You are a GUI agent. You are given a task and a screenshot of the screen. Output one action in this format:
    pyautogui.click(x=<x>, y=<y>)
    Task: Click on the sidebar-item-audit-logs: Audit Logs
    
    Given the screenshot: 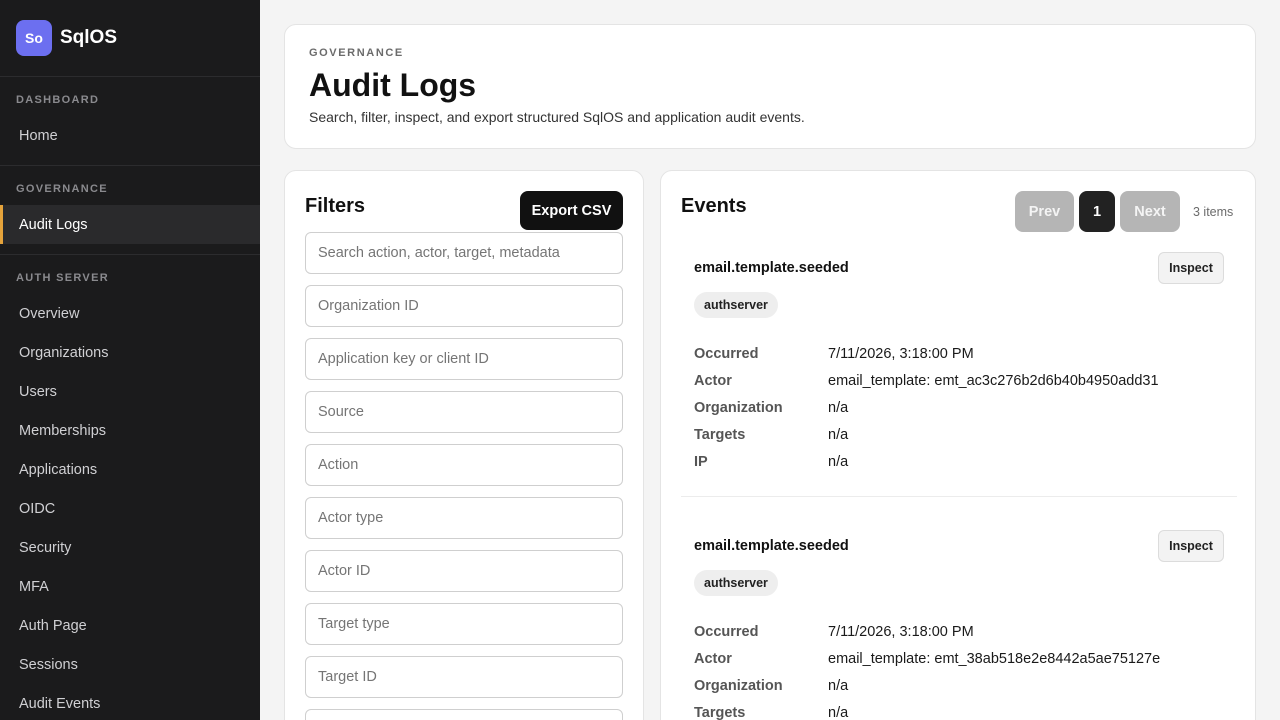 What is the action you would take?
    pyautogui.click(x=130, y=224)
    